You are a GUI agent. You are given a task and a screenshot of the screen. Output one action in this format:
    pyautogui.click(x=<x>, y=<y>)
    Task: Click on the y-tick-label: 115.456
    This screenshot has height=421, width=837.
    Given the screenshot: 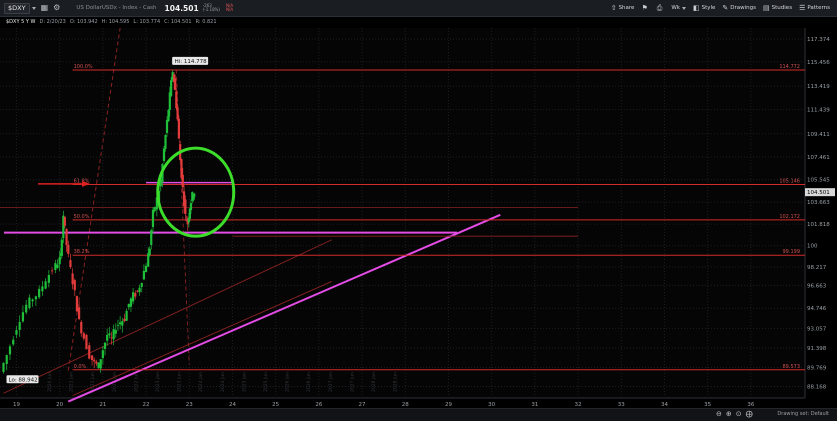 What is the action you would take?
    pyautogui.click(x=818, y=63)
    